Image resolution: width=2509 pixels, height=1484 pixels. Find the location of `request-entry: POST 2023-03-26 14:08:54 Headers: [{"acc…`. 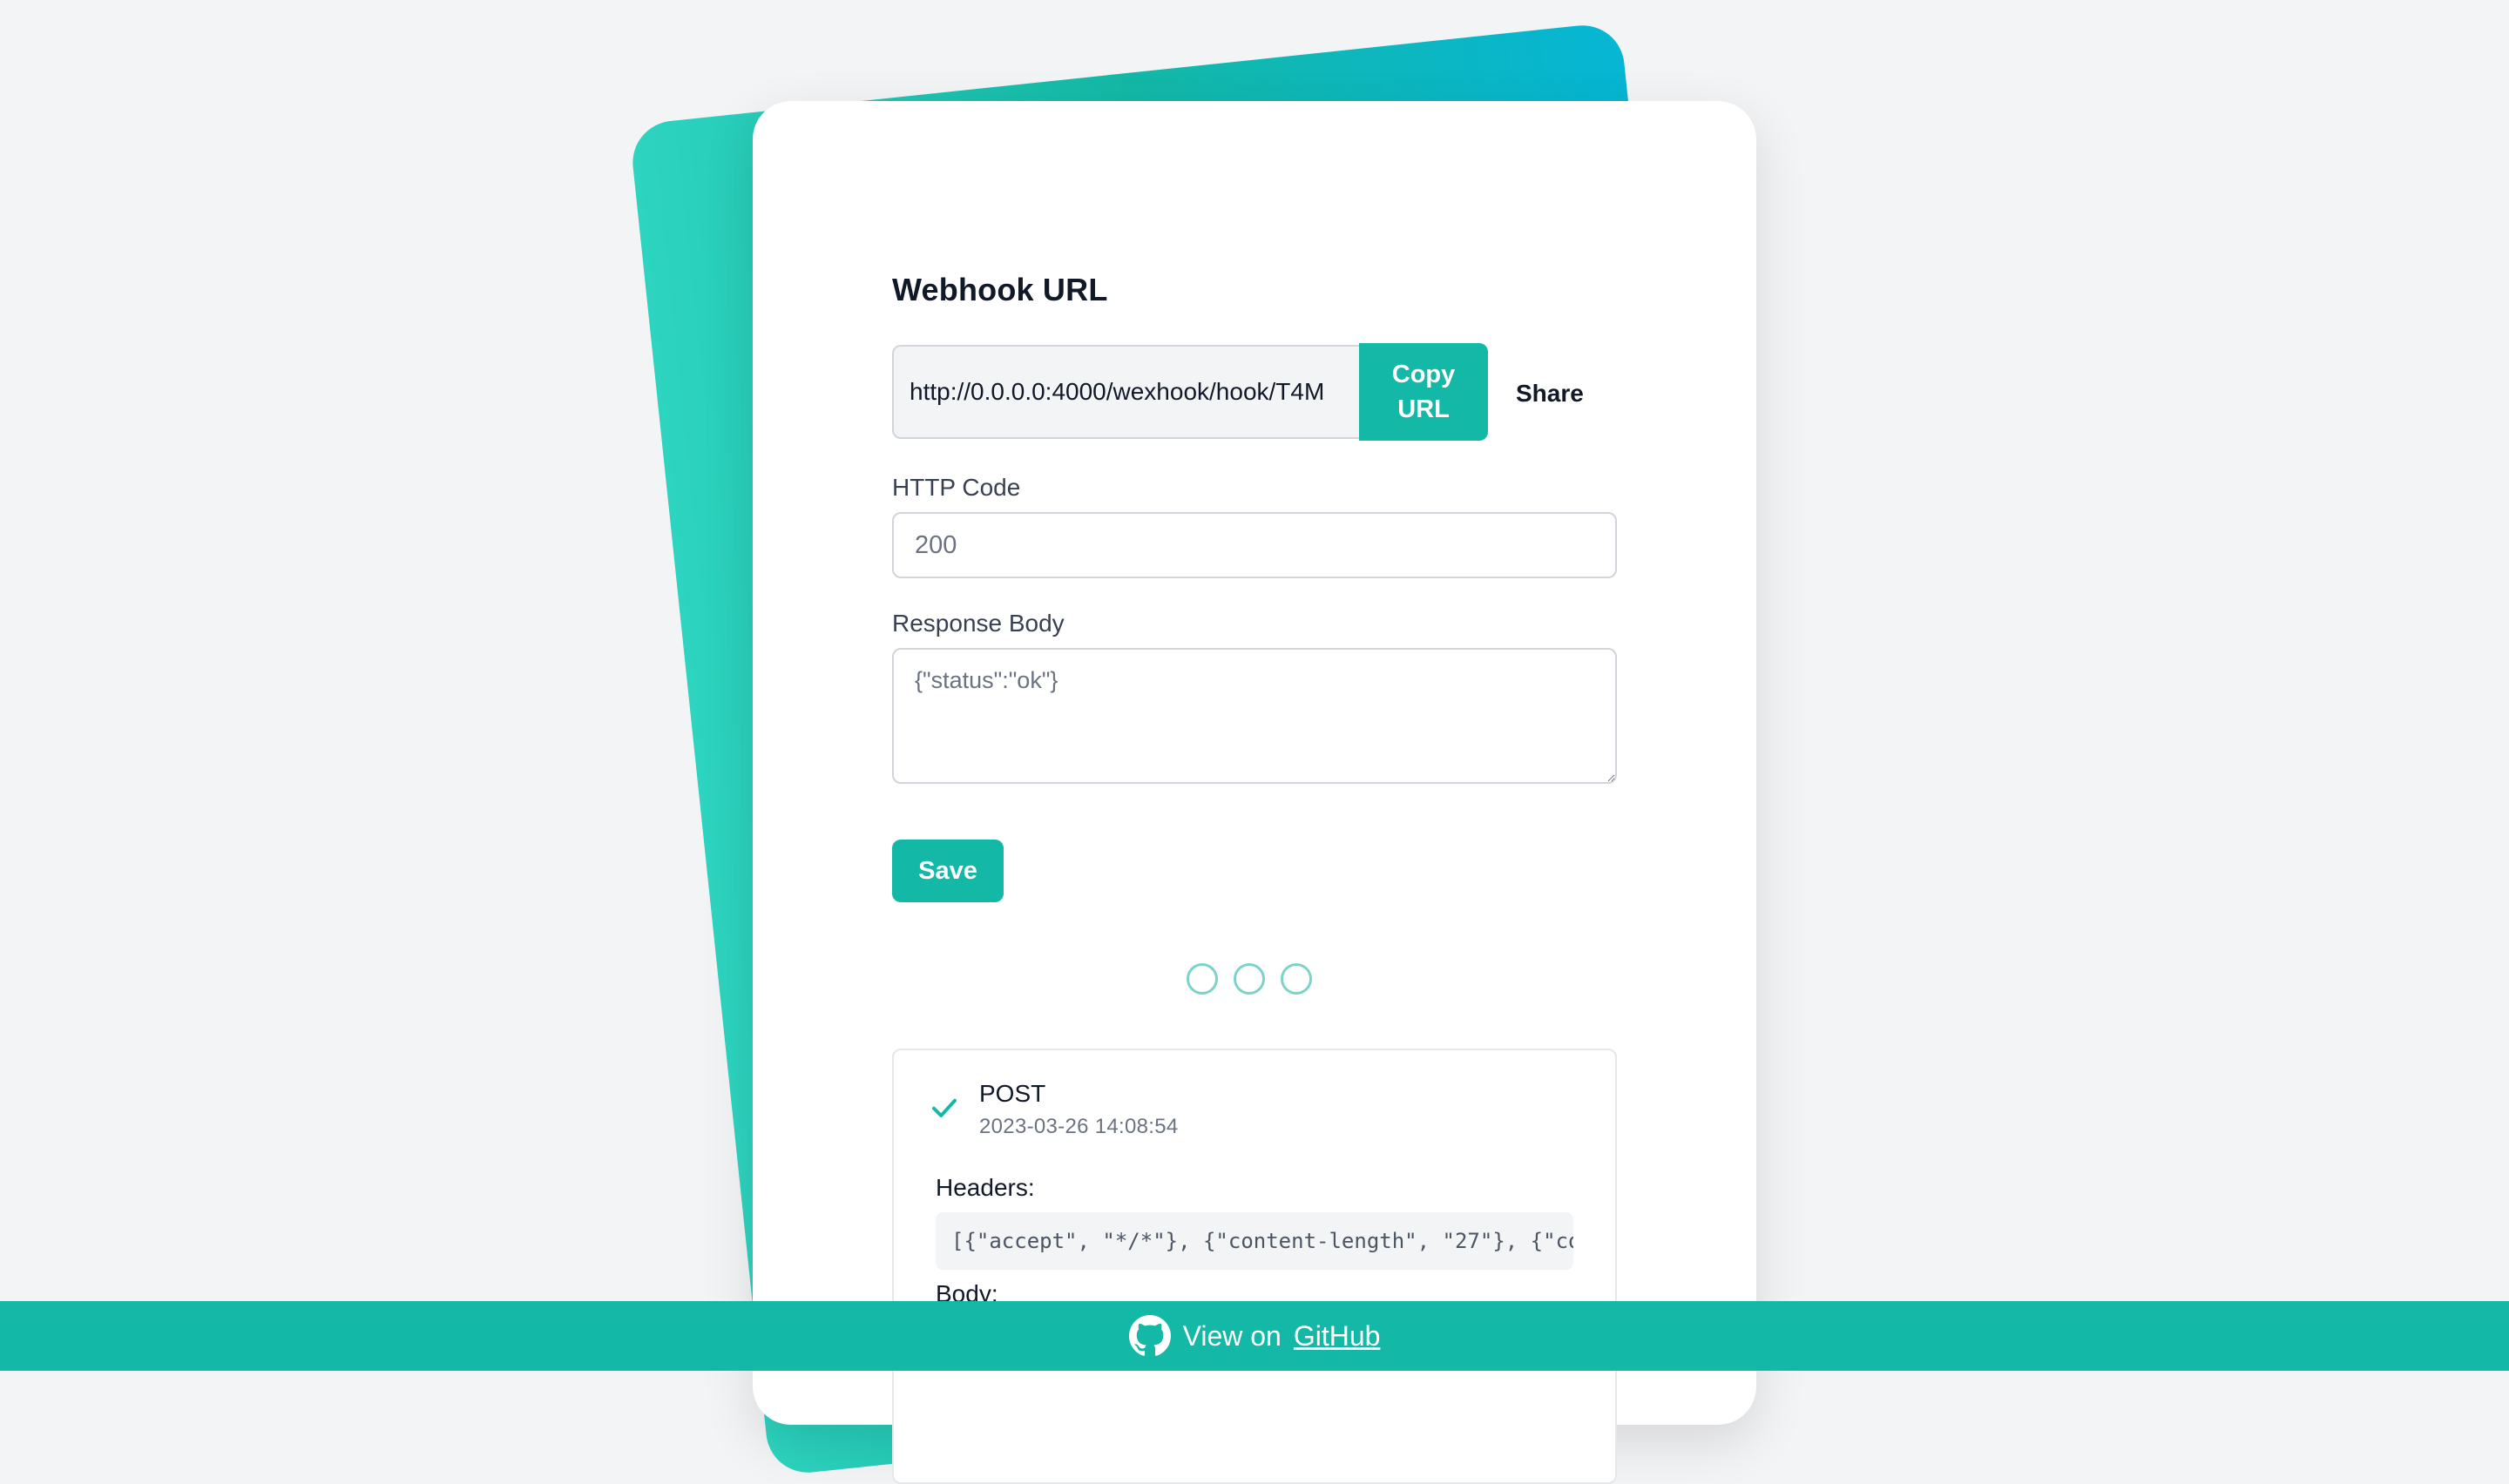

request-entry: POST 2023-03-26 14:08:54 Headers: [{"acc… is located at coordinates (1254, 1266).